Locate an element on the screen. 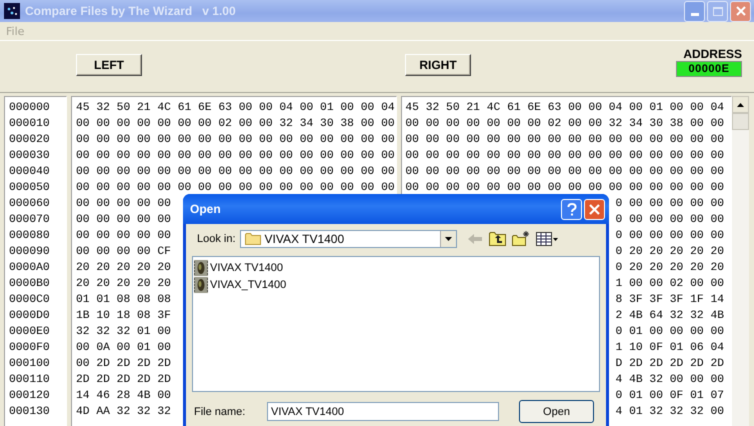 The height and width of the screenshot is (426, 754). dialog-title: Open is located at coordinates (206, 209).